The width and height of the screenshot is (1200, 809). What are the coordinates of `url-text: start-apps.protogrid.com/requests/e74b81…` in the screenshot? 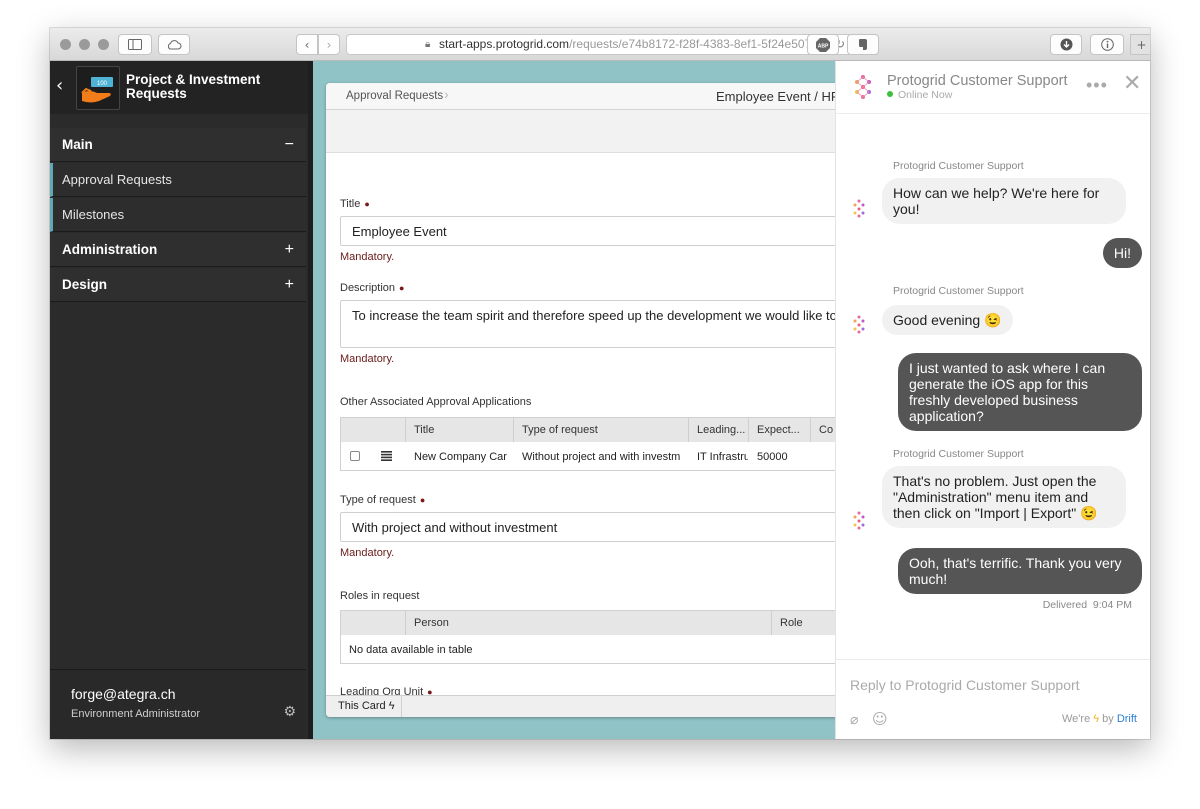 It's located at (629, 44).